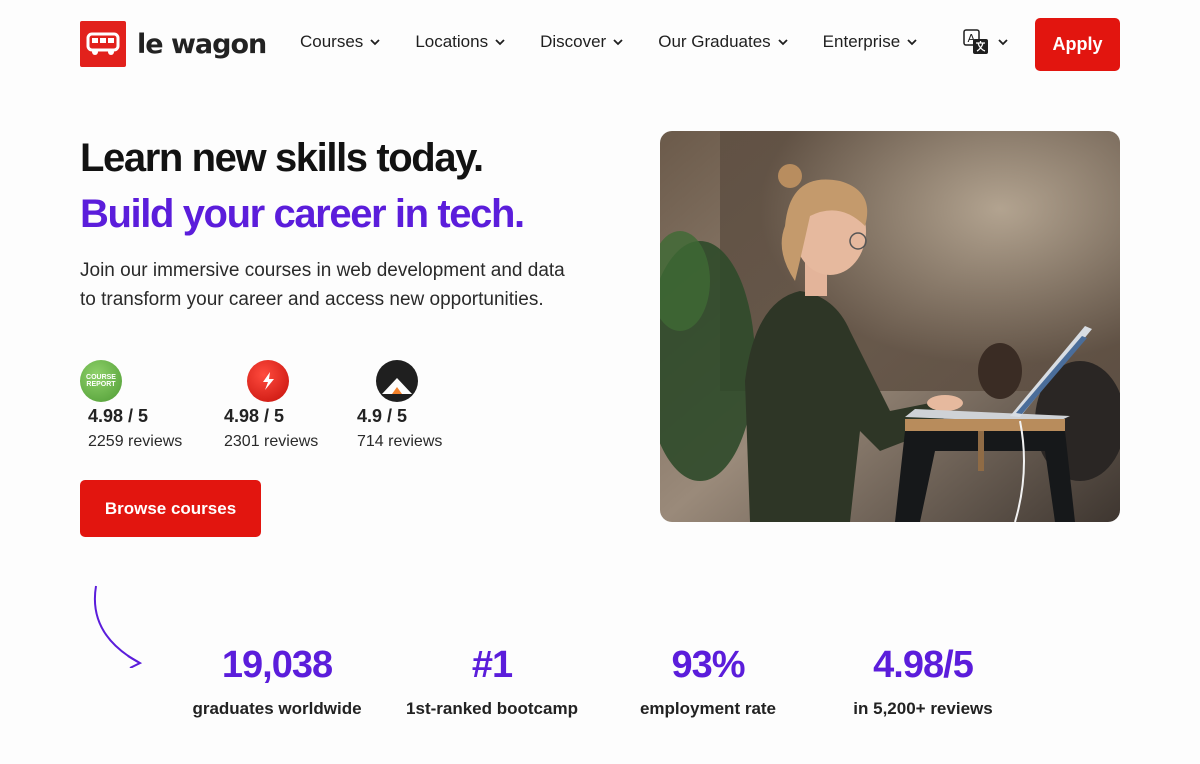 The image size is (1200, 764). I want to click on nav-our-graduates: Our Graduates, so click(723, 42).